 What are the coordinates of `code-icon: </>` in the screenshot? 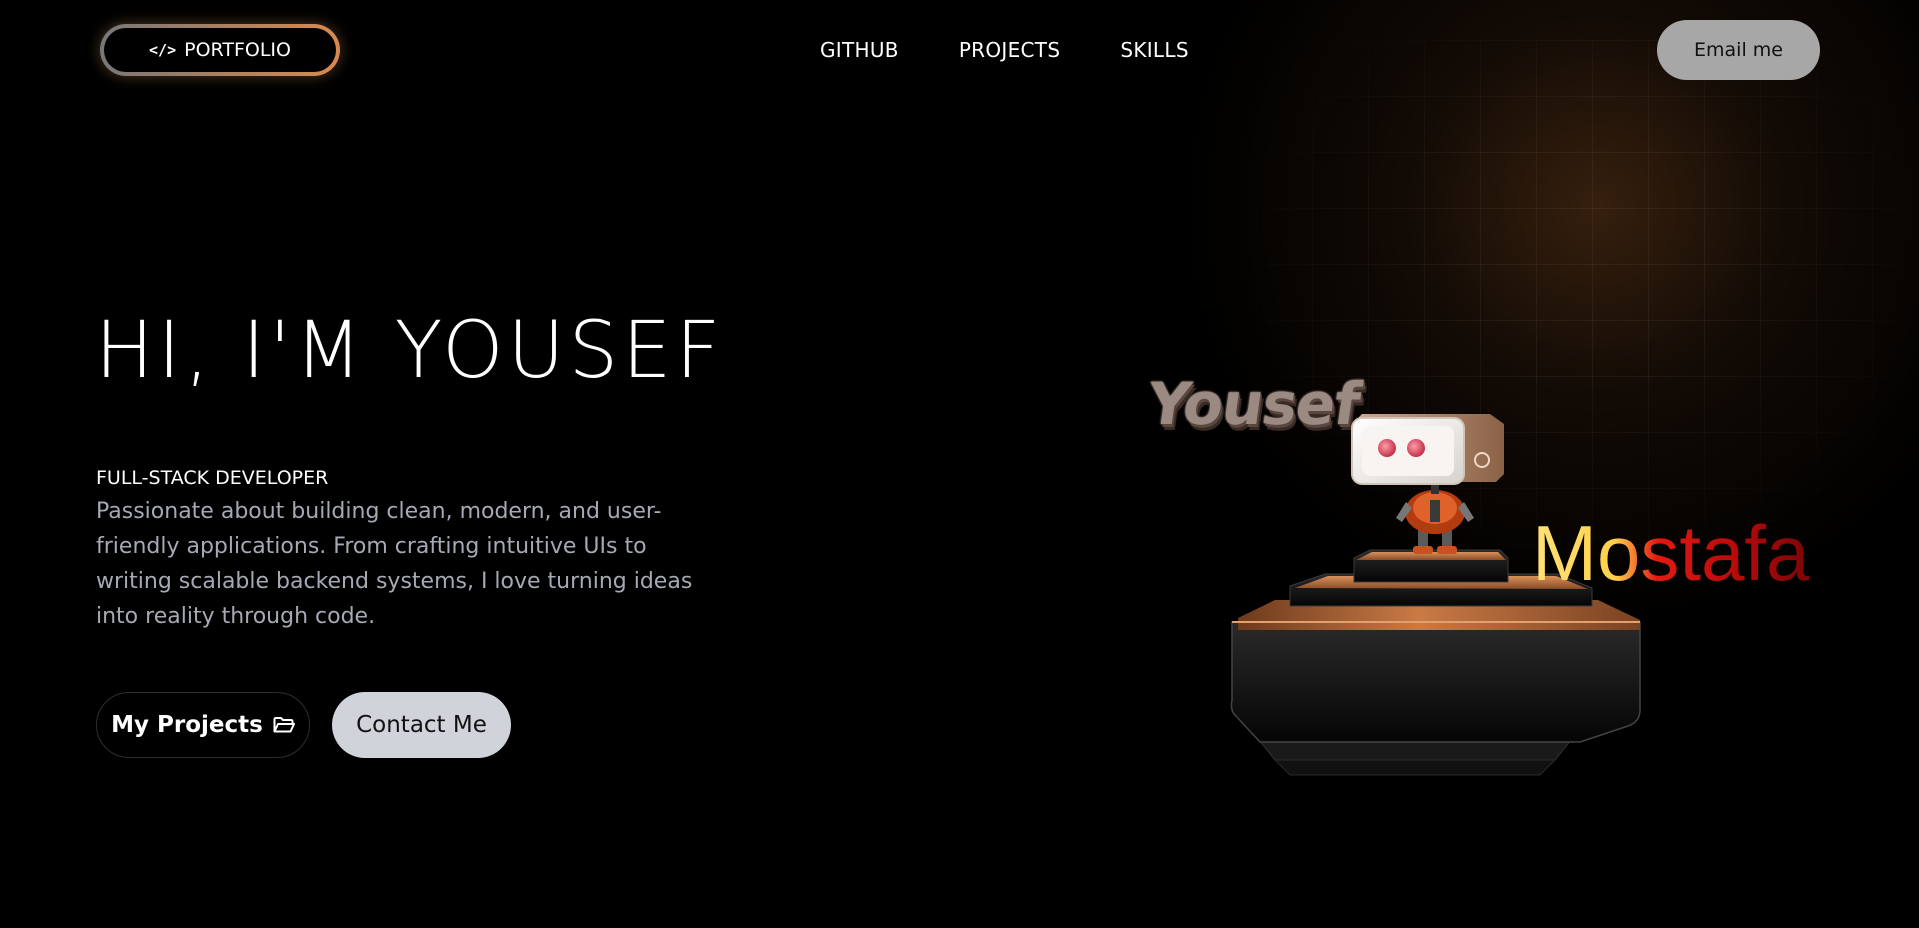 It's located at (163, 50).